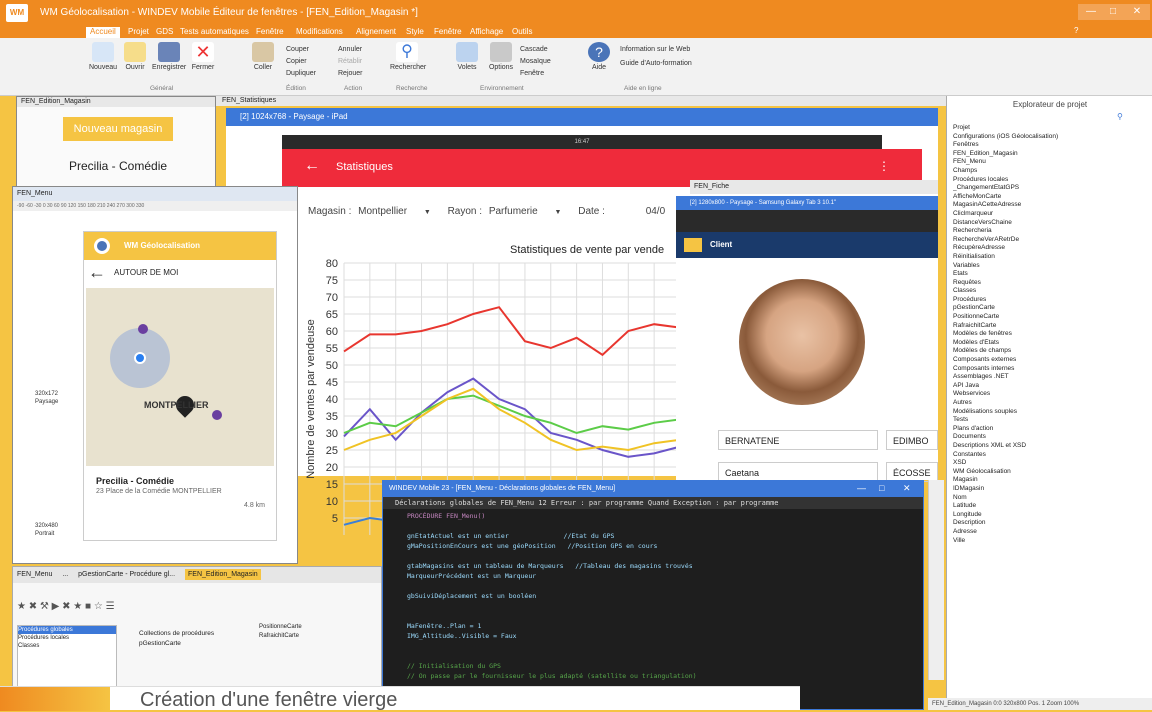 The width and height of the screenshot is (1152, 712). What do you see at coordinates (138, 31) in the screenshot?
I see `menu-projet: Projet` at bounding box center [138, 31].